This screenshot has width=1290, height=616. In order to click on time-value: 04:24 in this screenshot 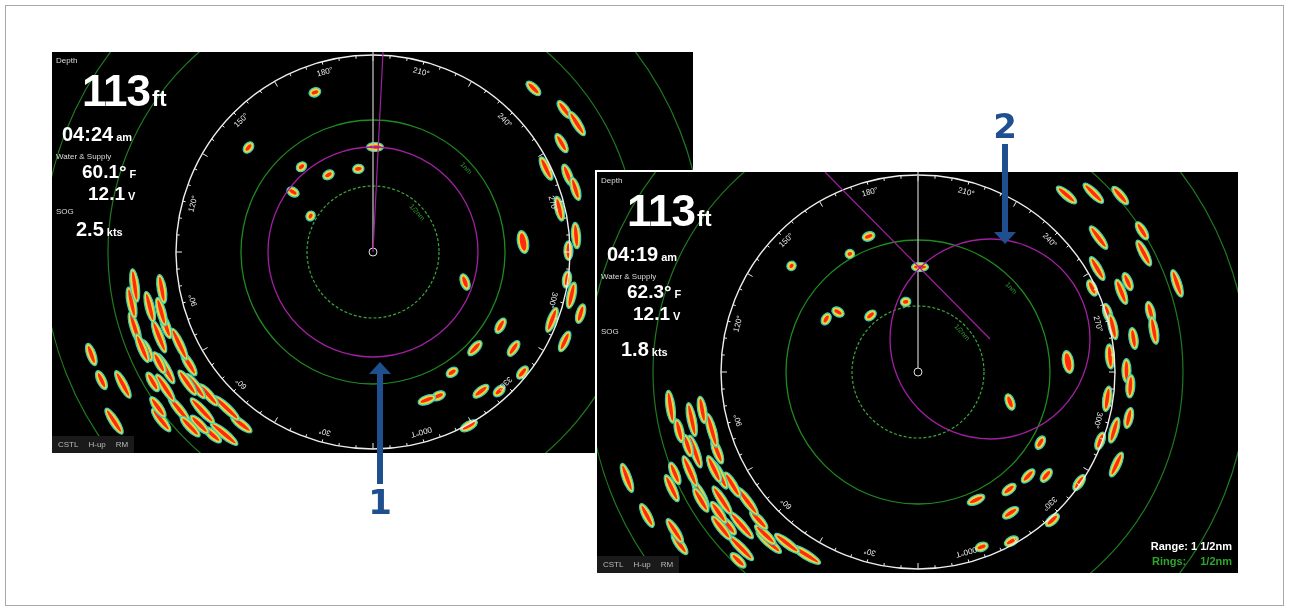, I will do `click(88, 134)`.